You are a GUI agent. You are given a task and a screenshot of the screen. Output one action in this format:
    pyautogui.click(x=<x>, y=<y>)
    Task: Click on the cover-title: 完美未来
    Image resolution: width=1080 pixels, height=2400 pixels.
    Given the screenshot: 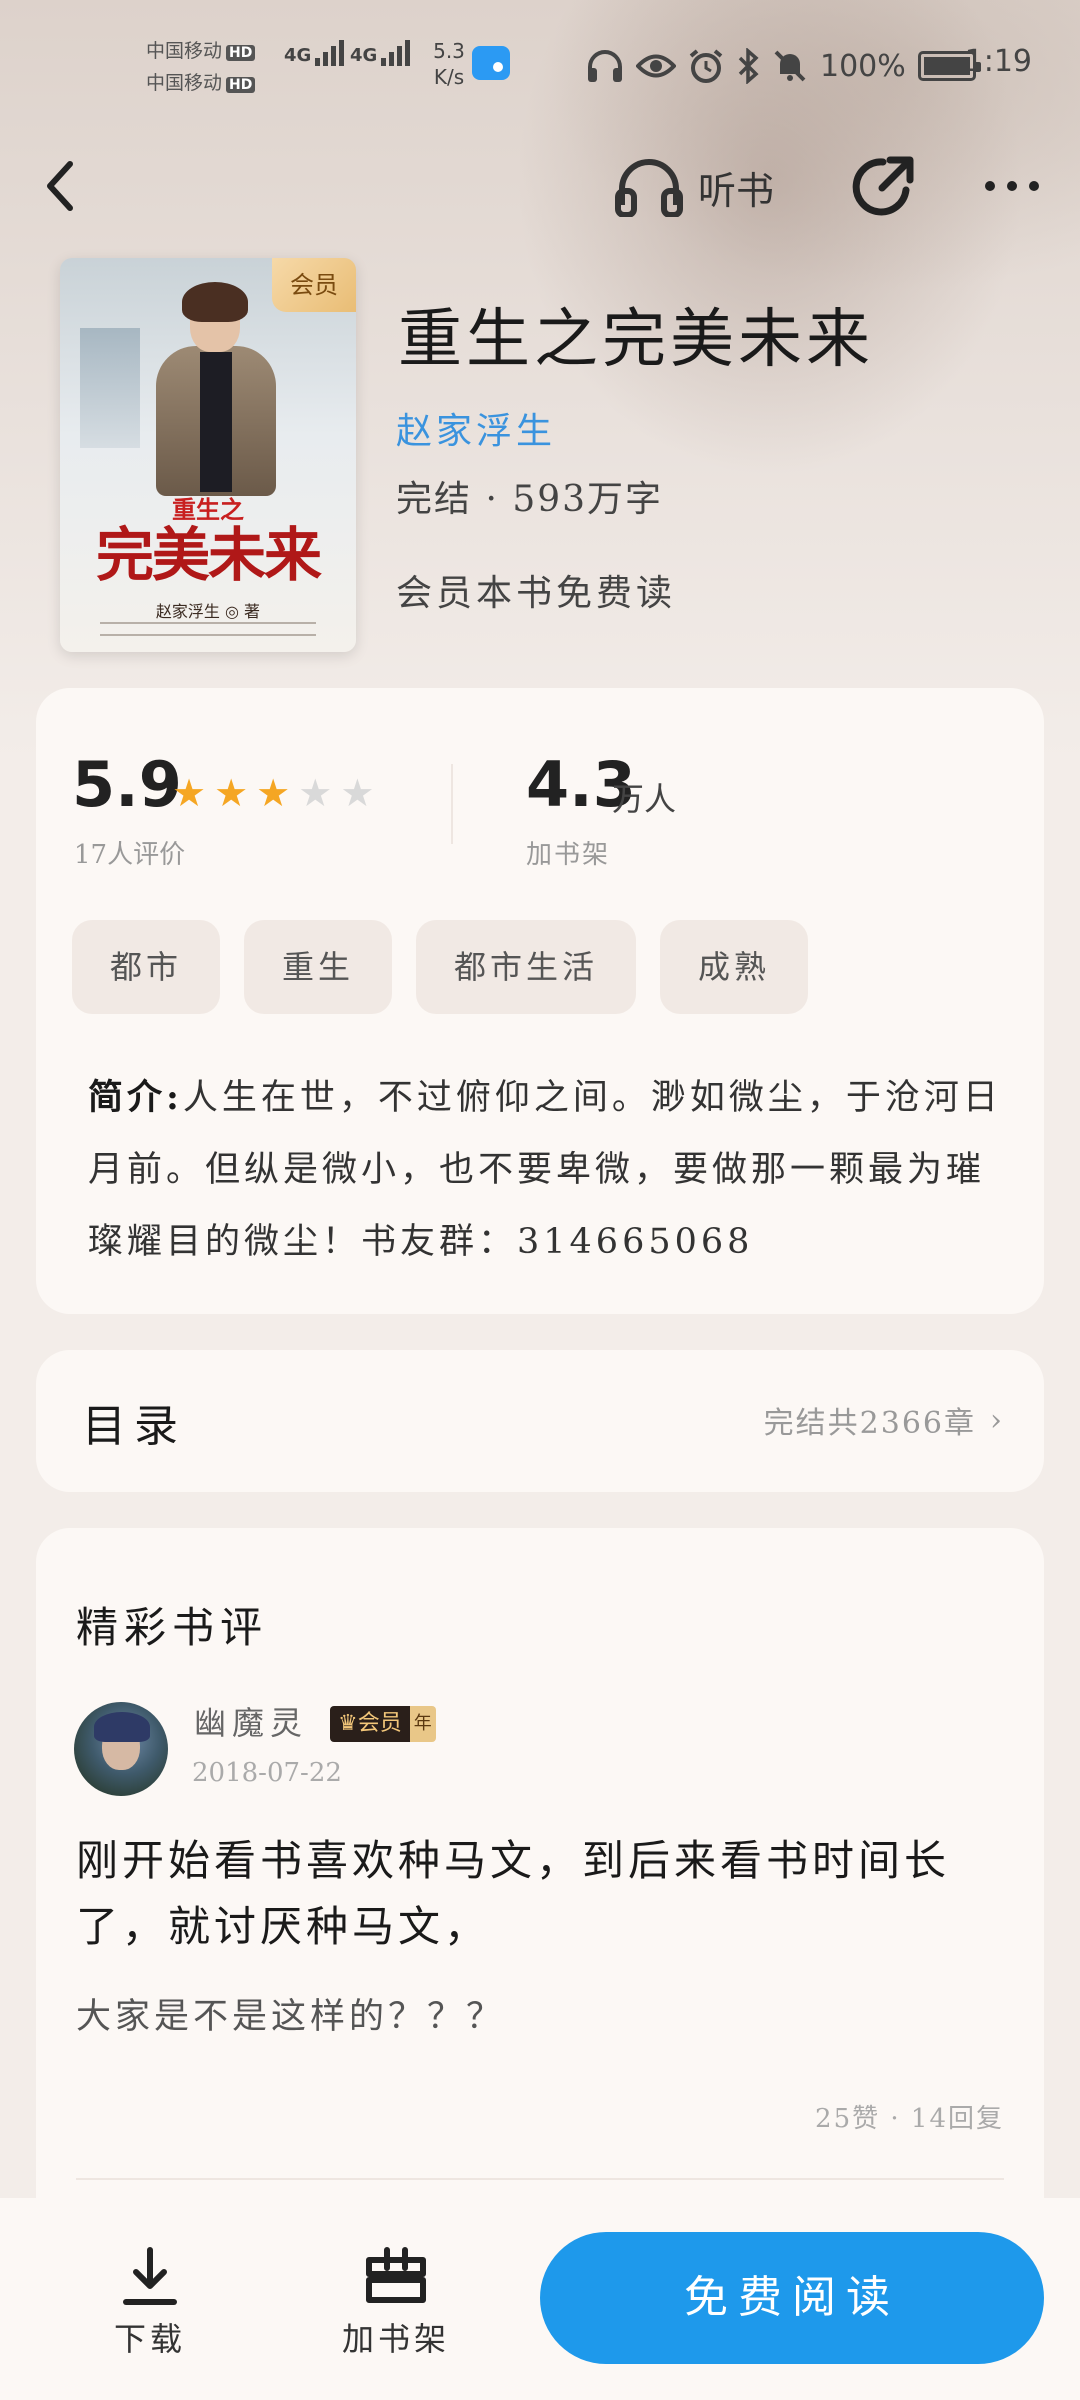 What is the action you would take?
    pyautogui.click(x=208, y=555)
    